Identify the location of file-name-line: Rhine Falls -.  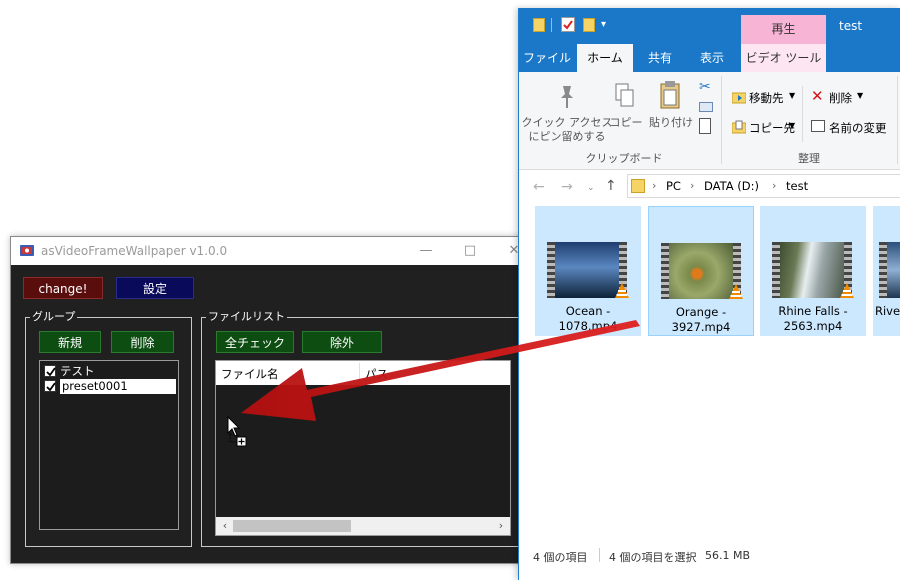
(813, 311).